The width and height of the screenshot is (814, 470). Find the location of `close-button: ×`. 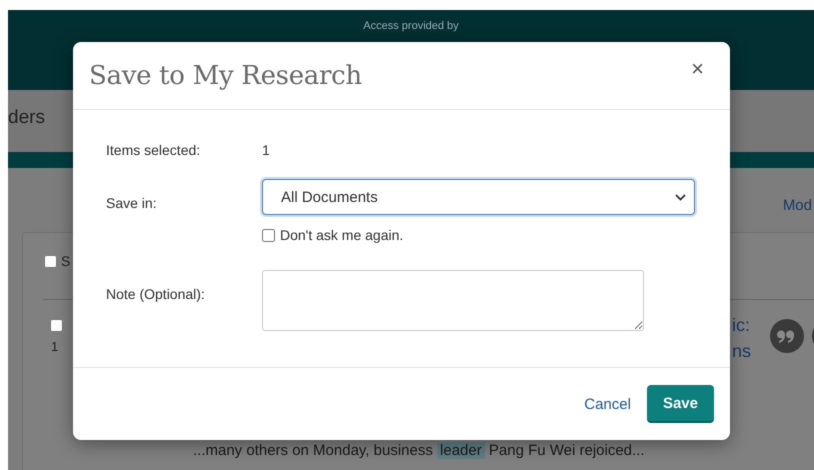

close-button: × is located at coordinates (697, 69).